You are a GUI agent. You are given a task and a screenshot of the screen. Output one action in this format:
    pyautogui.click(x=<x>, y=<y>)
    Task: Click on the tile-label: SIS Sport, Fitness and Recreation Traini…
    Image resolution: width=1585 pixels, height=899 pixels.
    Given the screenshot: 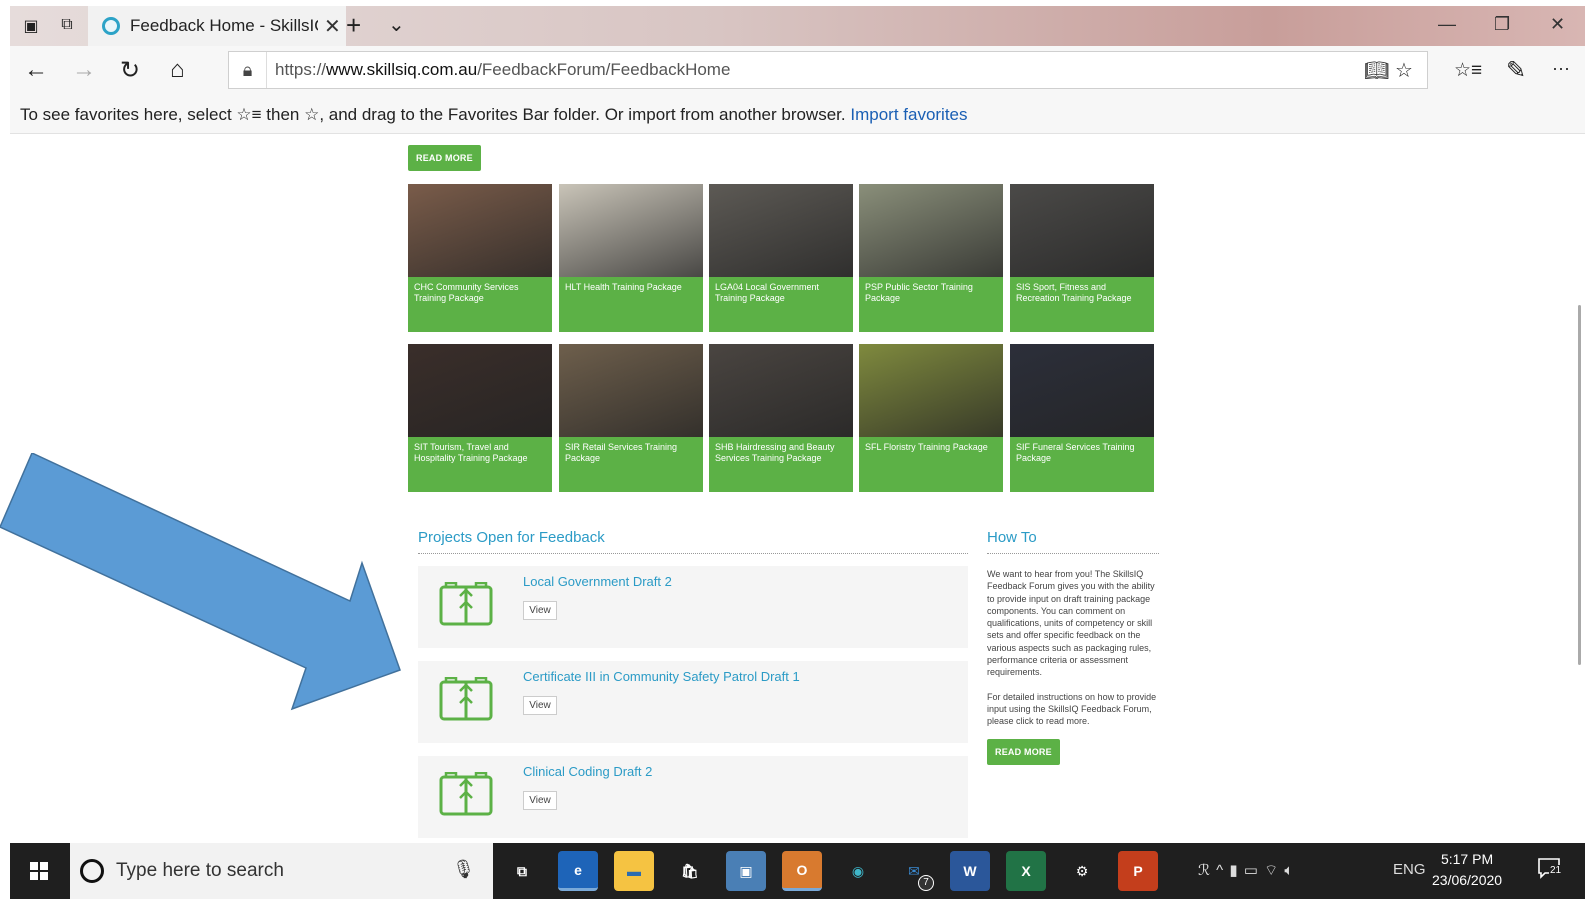 What is the action you would take?
    pyautogui.click(x=1082, y=293)
    